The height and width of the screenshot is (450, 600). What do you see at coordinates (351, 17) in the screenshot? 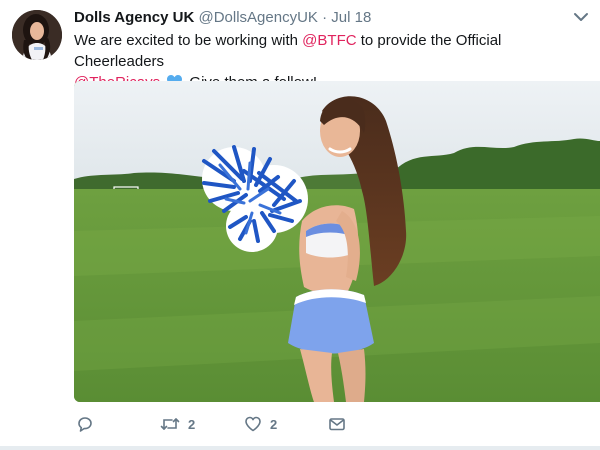
I see `tweet-date: Jul 18` at bounding box center [351, 17].